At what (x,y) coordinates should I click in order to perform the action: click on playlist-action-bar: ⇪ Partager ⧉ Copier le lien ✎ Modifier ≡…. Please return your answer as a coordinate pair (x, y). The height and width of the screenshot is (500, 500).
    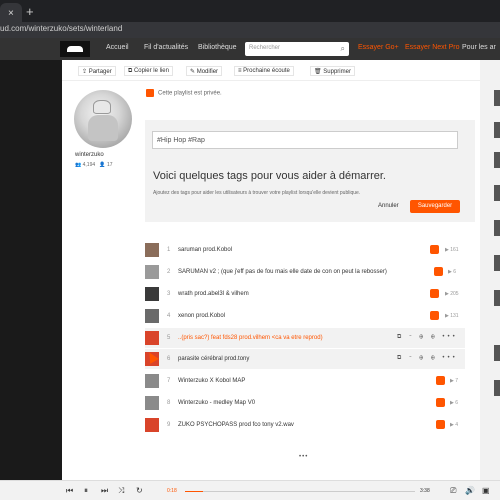
    Looking at the image, I should click on (250, 72).